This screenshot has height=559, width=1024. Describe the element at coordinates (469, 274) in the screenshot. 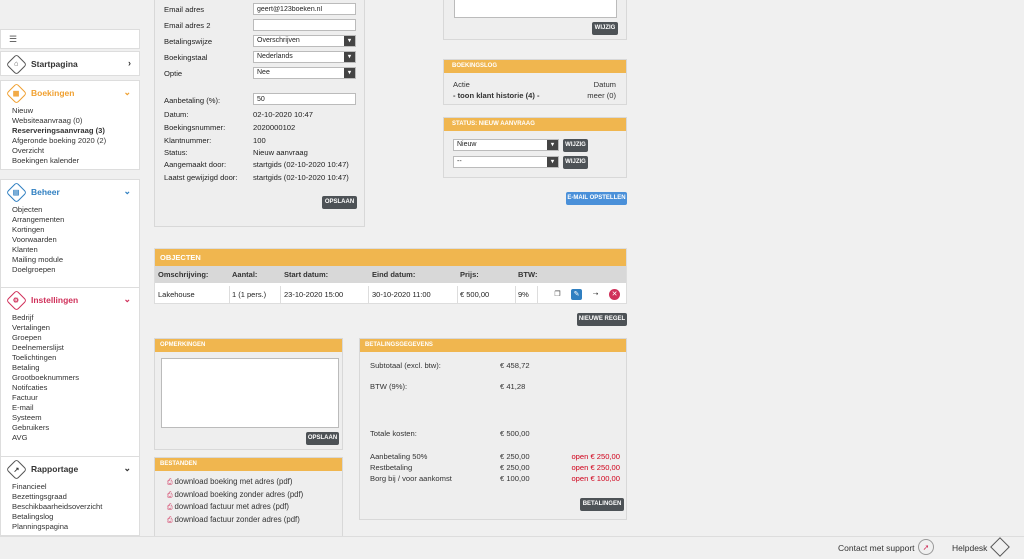

I see `col-prijs: Prijs:` at that location.